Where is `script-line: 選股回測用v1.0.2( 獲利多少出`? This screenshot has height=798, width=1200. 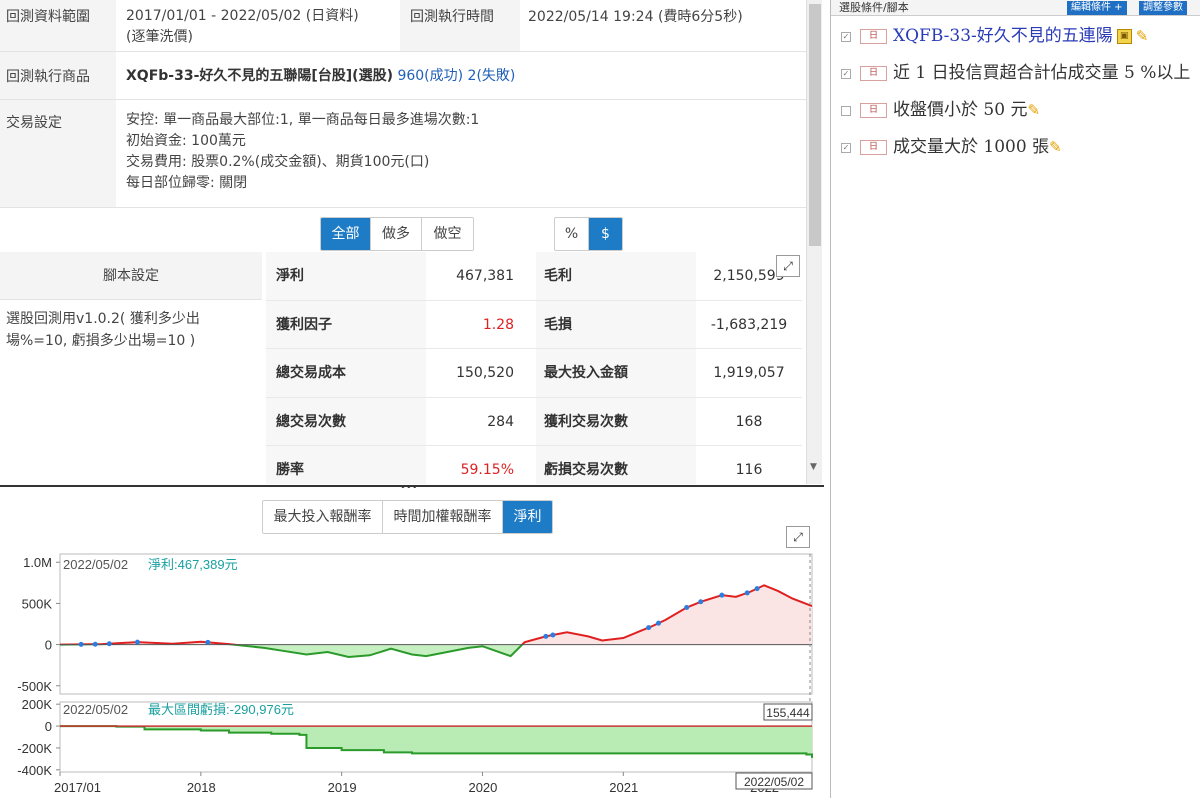 script-line: 選股回測用v1.0.2( 獲利多少出 is located at coordinates (103, 319).